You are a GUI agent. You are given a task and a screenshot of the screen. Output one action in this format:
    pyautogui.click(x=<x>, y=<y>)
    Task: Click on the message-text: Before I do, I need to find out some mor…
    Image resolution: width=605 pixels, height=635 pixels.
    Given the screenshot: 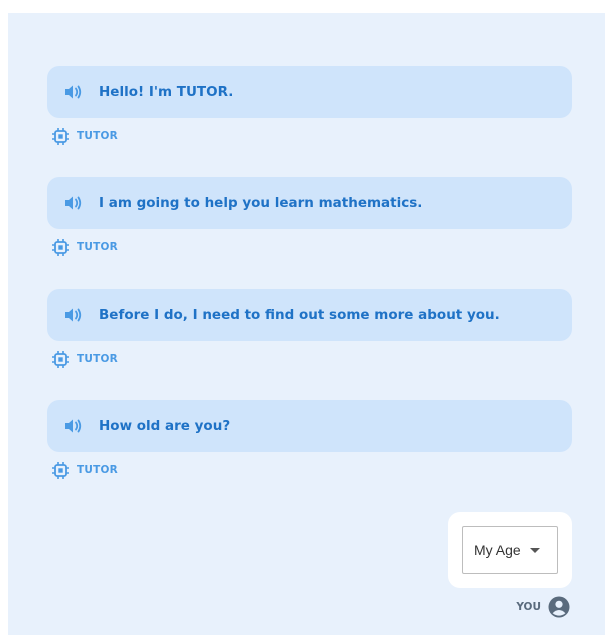 What is the action you would take?
    pyautogui.click(x=299, y=315)
    